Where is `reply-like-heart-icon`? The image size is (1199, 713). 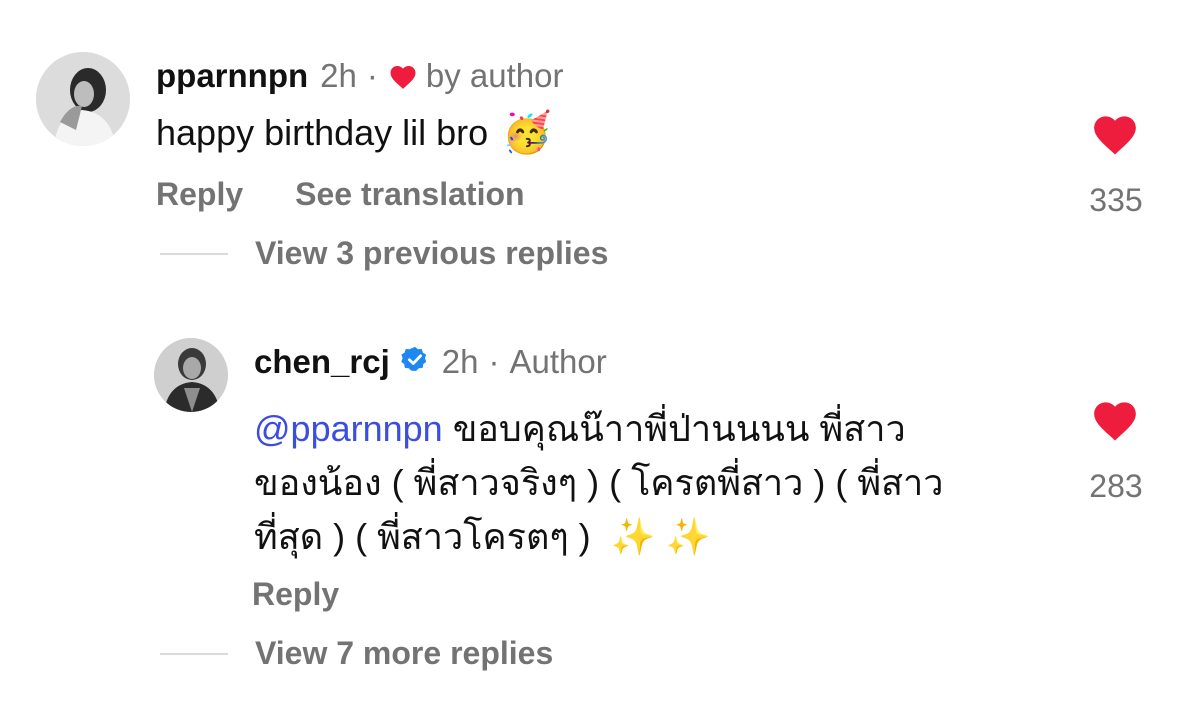 reply-like-heart-icon is located at coordinates (1115, 419).